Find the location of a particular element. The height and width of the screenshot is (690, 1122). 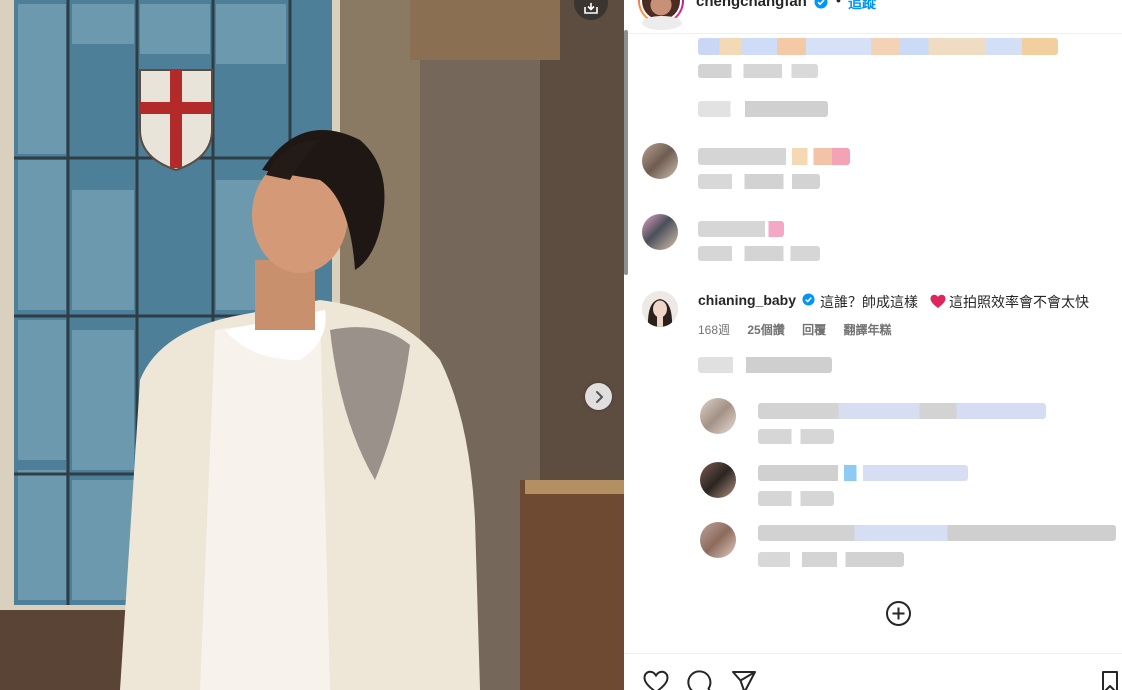

chevron-right-icon is located at coordinates (599, 396).